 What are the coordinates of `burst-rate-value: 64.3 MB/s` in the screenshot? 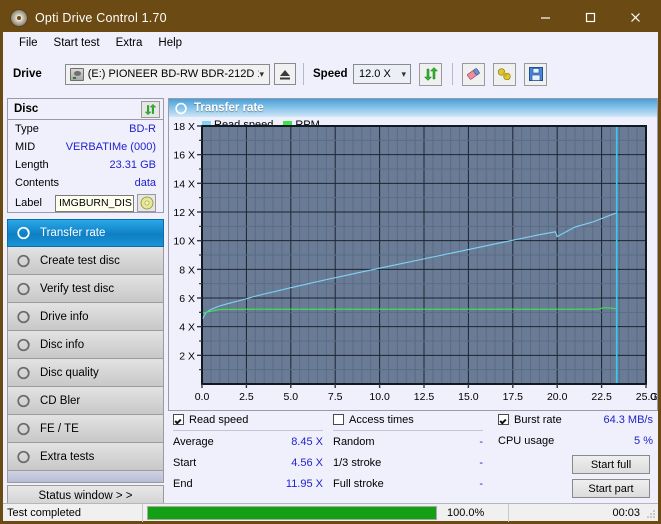 It's located at (628, 419).